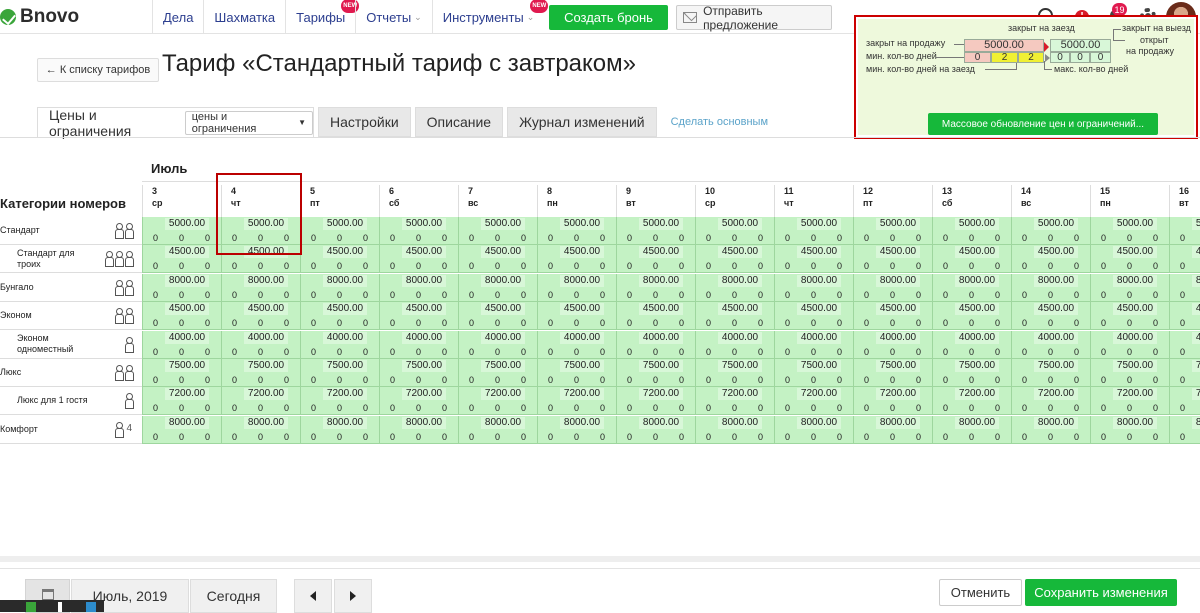 The image size is (1200, 613). What do you see at coordinates (490, 17) in the screenshot?
I see `nav-item: Инструменты ⌄ NEW` at bounding box center [490, 17].